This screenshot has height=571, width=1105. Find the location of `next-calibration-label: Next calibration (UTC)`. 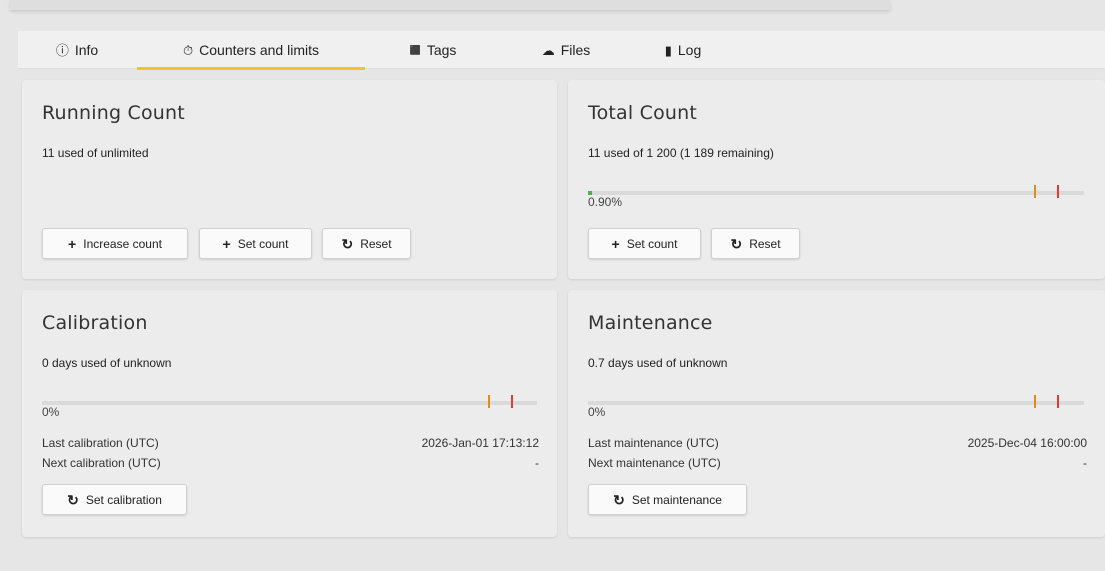

next-calibration-label: Next calibration (UTC) is located at coordinates (101, 463).